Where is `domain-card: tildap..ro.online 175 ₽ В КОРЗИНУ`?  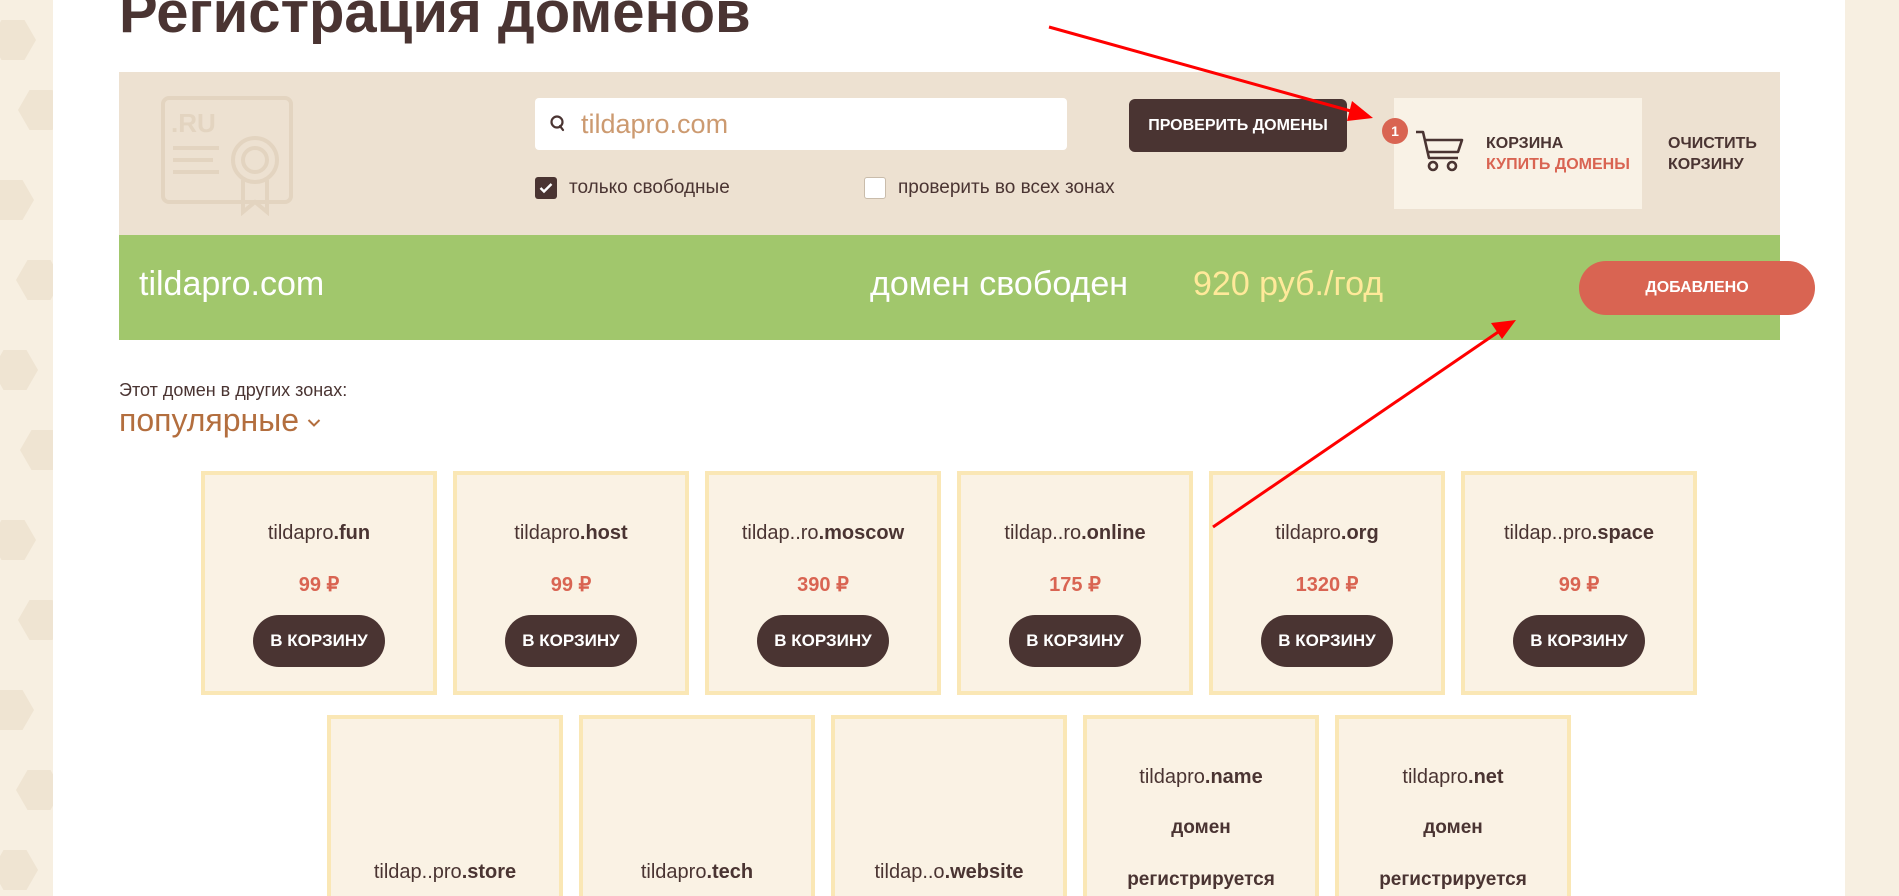 domain-card: tildap..ro.online 175 ₽ В КОРЗИНУ is located at coordinates (1075, 583).